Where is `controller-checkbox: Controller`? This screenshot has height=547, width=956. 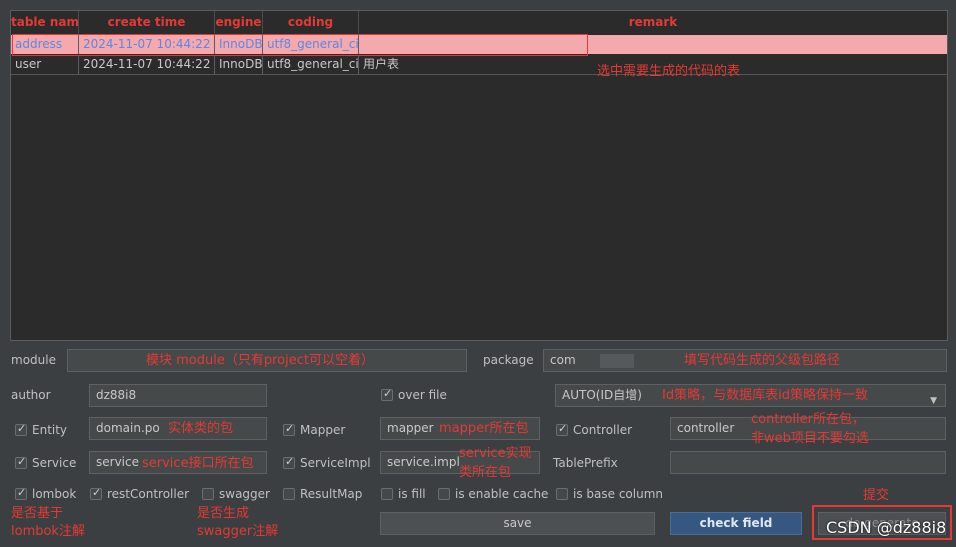
controller-checkbox: Controller is located at coordinates (594, 429).